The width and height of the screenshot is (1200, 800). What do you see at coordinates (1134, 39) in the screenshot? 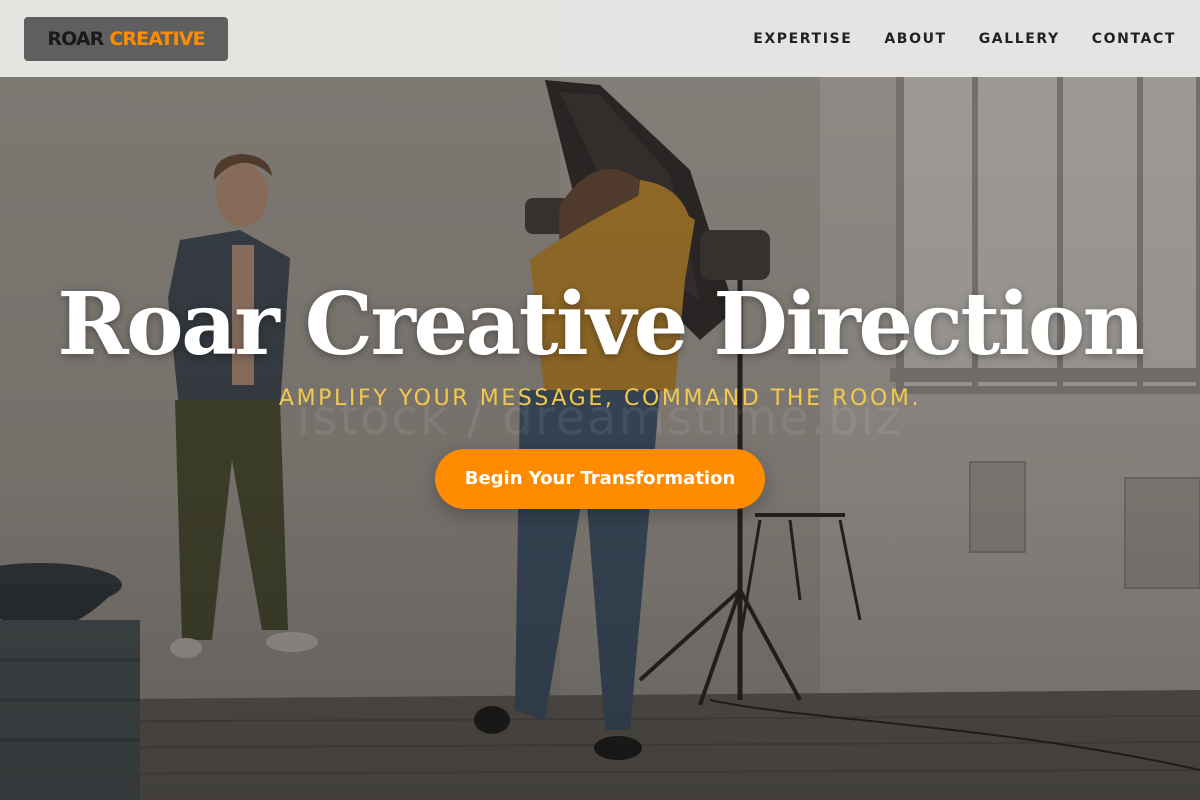
I see `nav-link-contact: CONTACT` at bounding box center [1134, 39].